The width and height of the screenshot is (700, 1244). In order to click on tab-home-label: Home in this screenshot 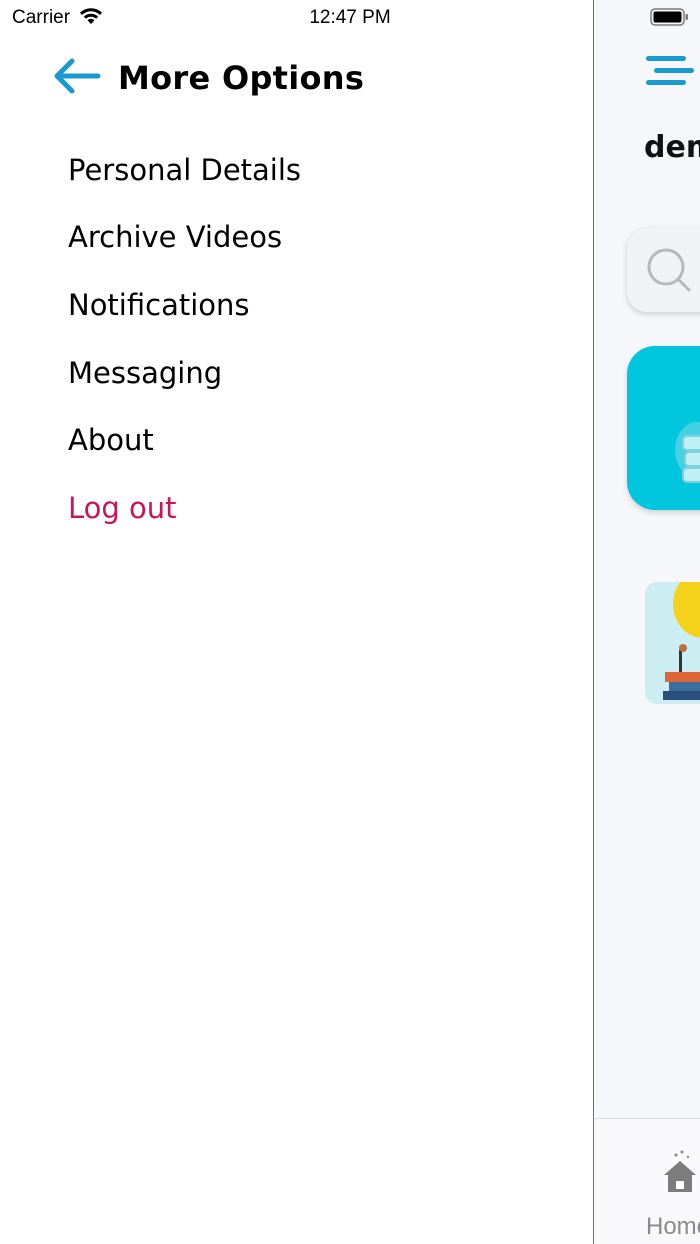, I will do `click(673, 1226)`.